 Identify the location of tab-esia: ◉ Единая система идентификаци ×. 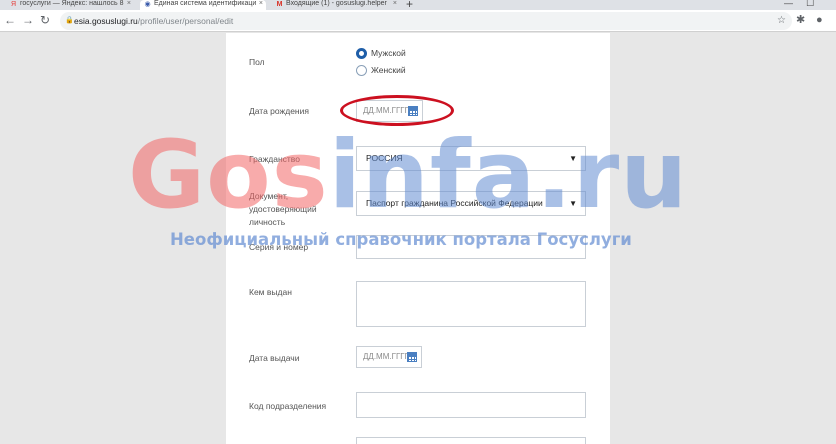
(203, 5).